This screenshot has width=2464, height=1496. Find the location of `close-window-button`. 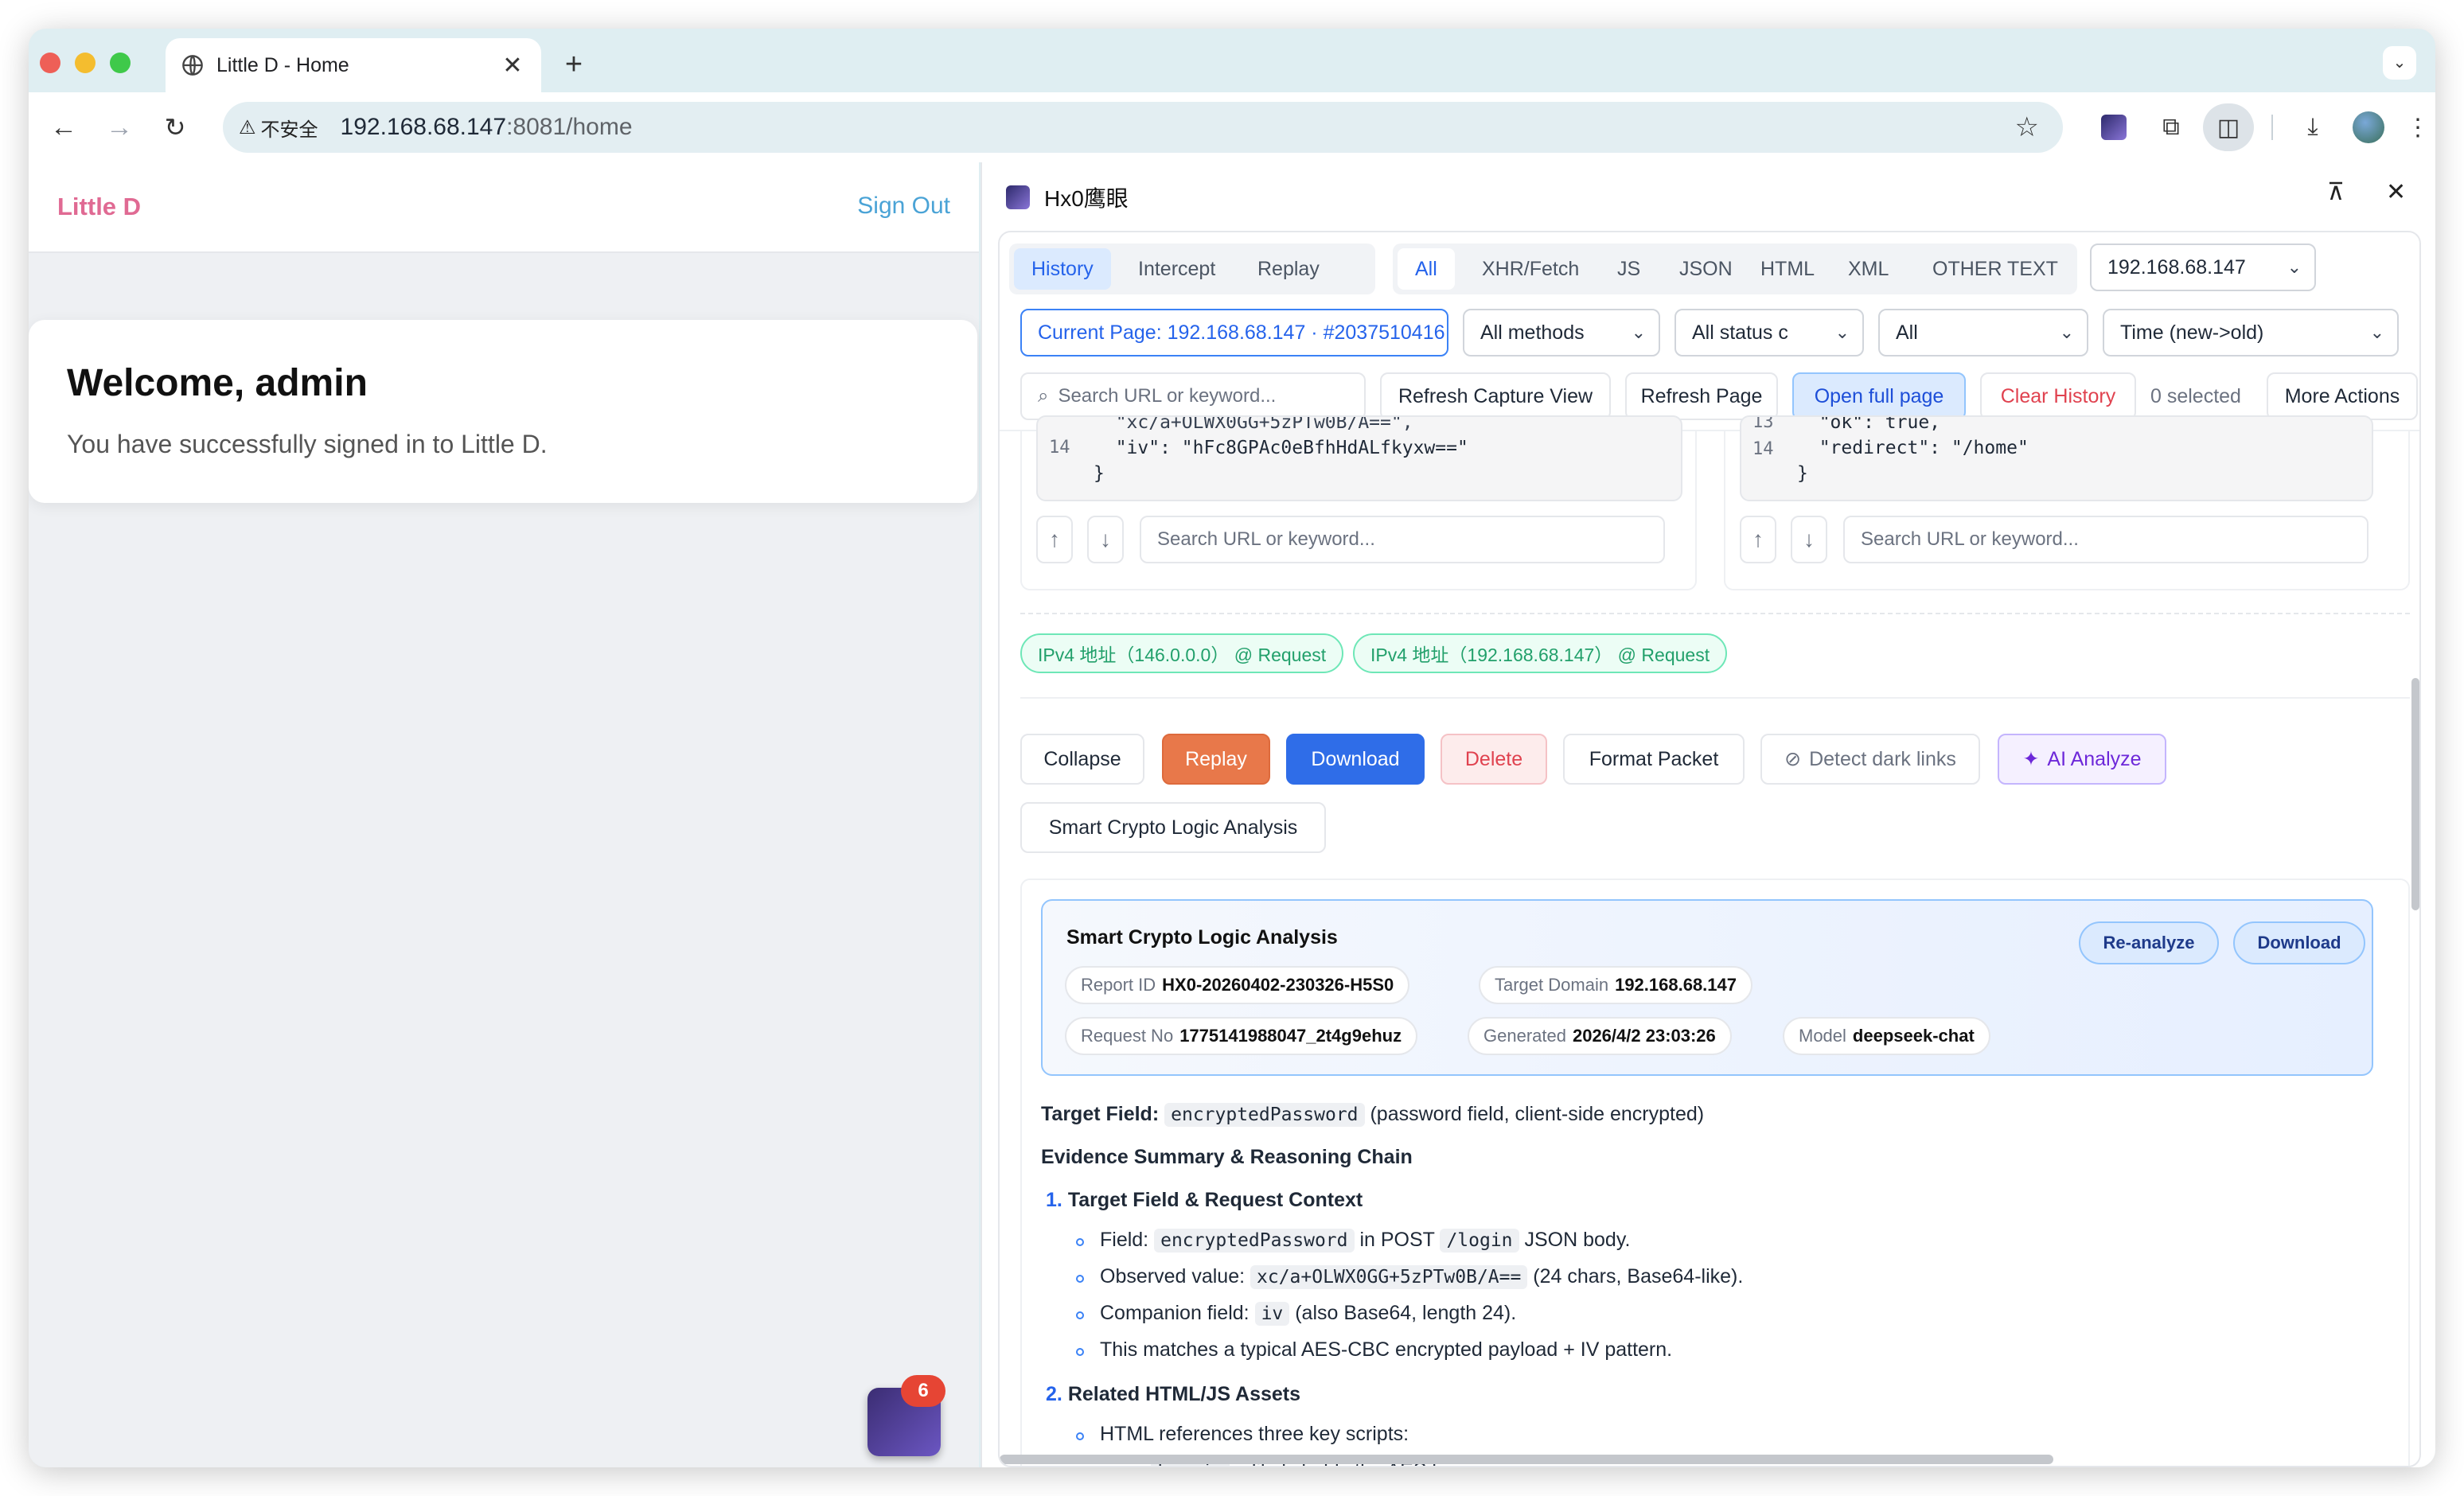

close-window-button is located at coordinates (50, 63).